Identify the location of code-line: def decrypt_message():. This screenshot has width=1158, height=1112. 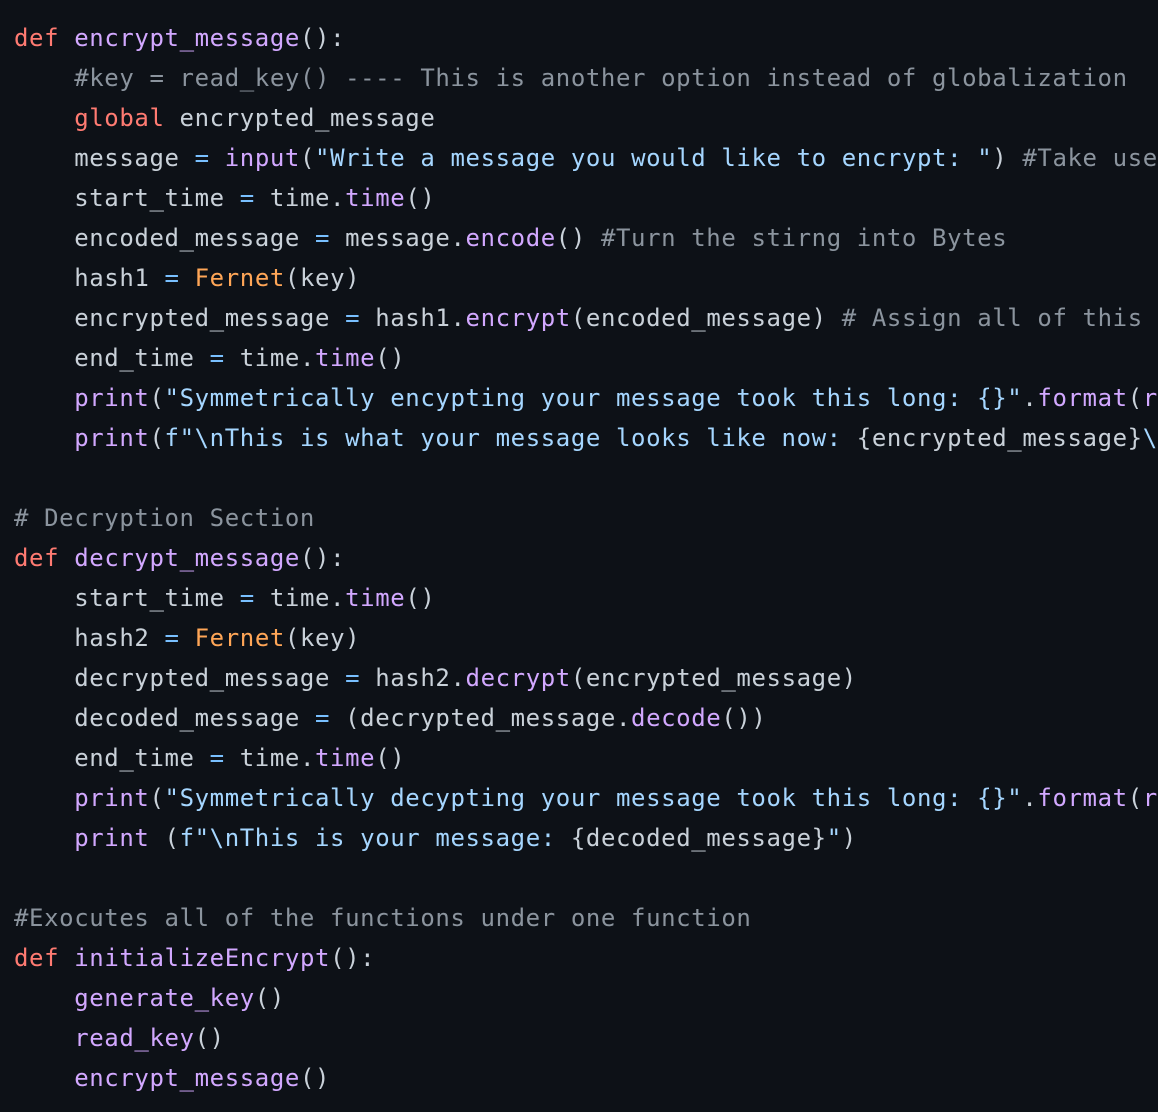
(586, 558).